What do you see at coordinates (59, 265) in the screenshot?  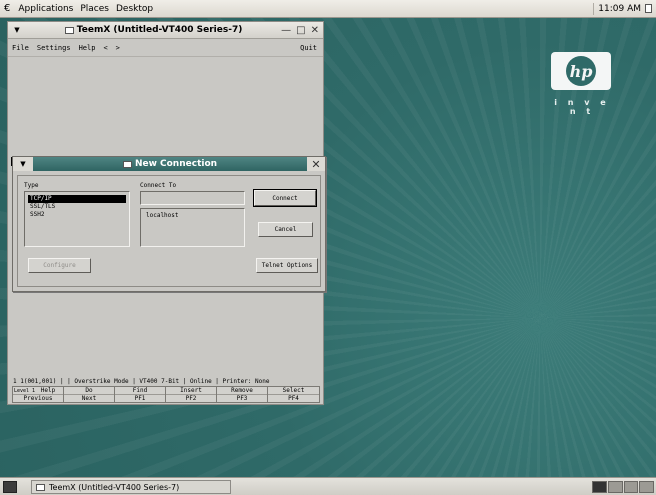 I see `configure-button: Configure` at bounding box center [59, 265].